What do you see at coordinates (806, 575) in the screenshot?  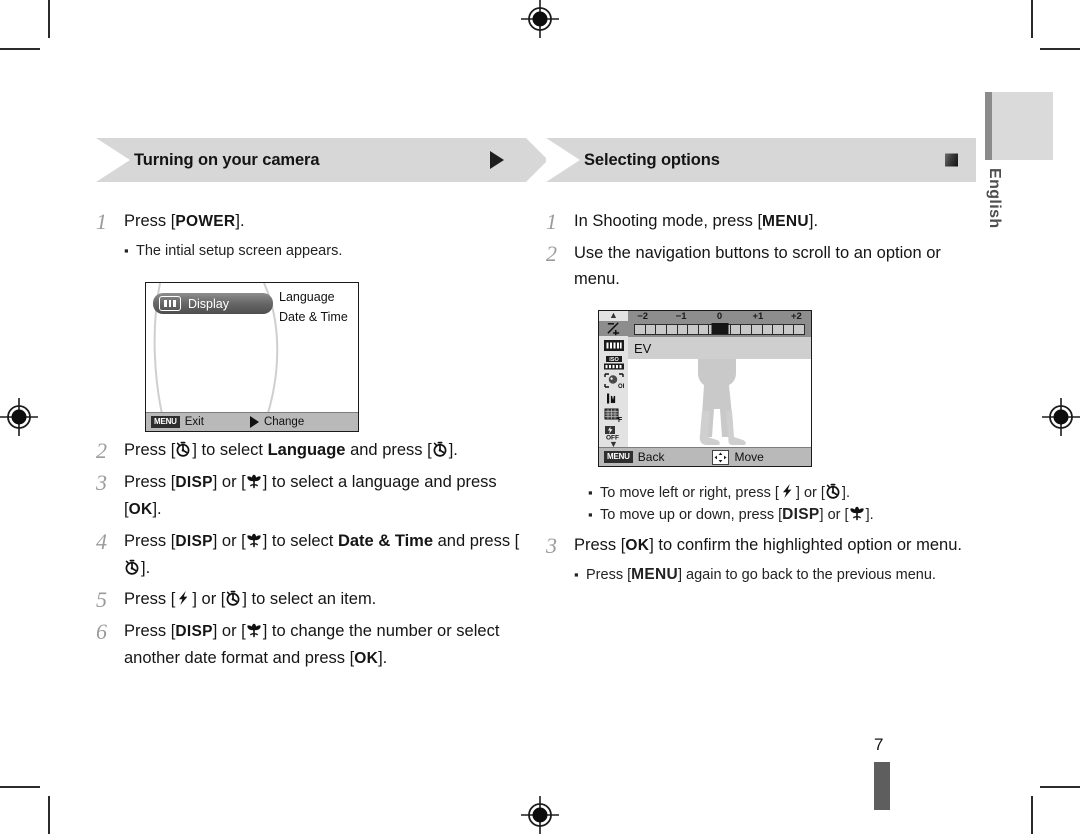 I see `inline-text: ] again to go back to the previous menu.` at bounding box center [806, 575].